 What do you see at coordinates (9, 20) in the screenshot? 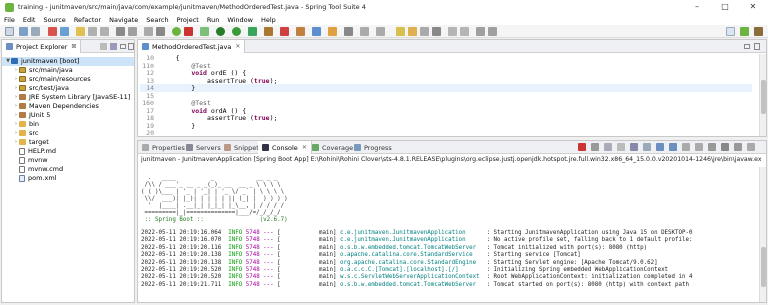
I see `menu-file: File` at bounding box center [9, 20].